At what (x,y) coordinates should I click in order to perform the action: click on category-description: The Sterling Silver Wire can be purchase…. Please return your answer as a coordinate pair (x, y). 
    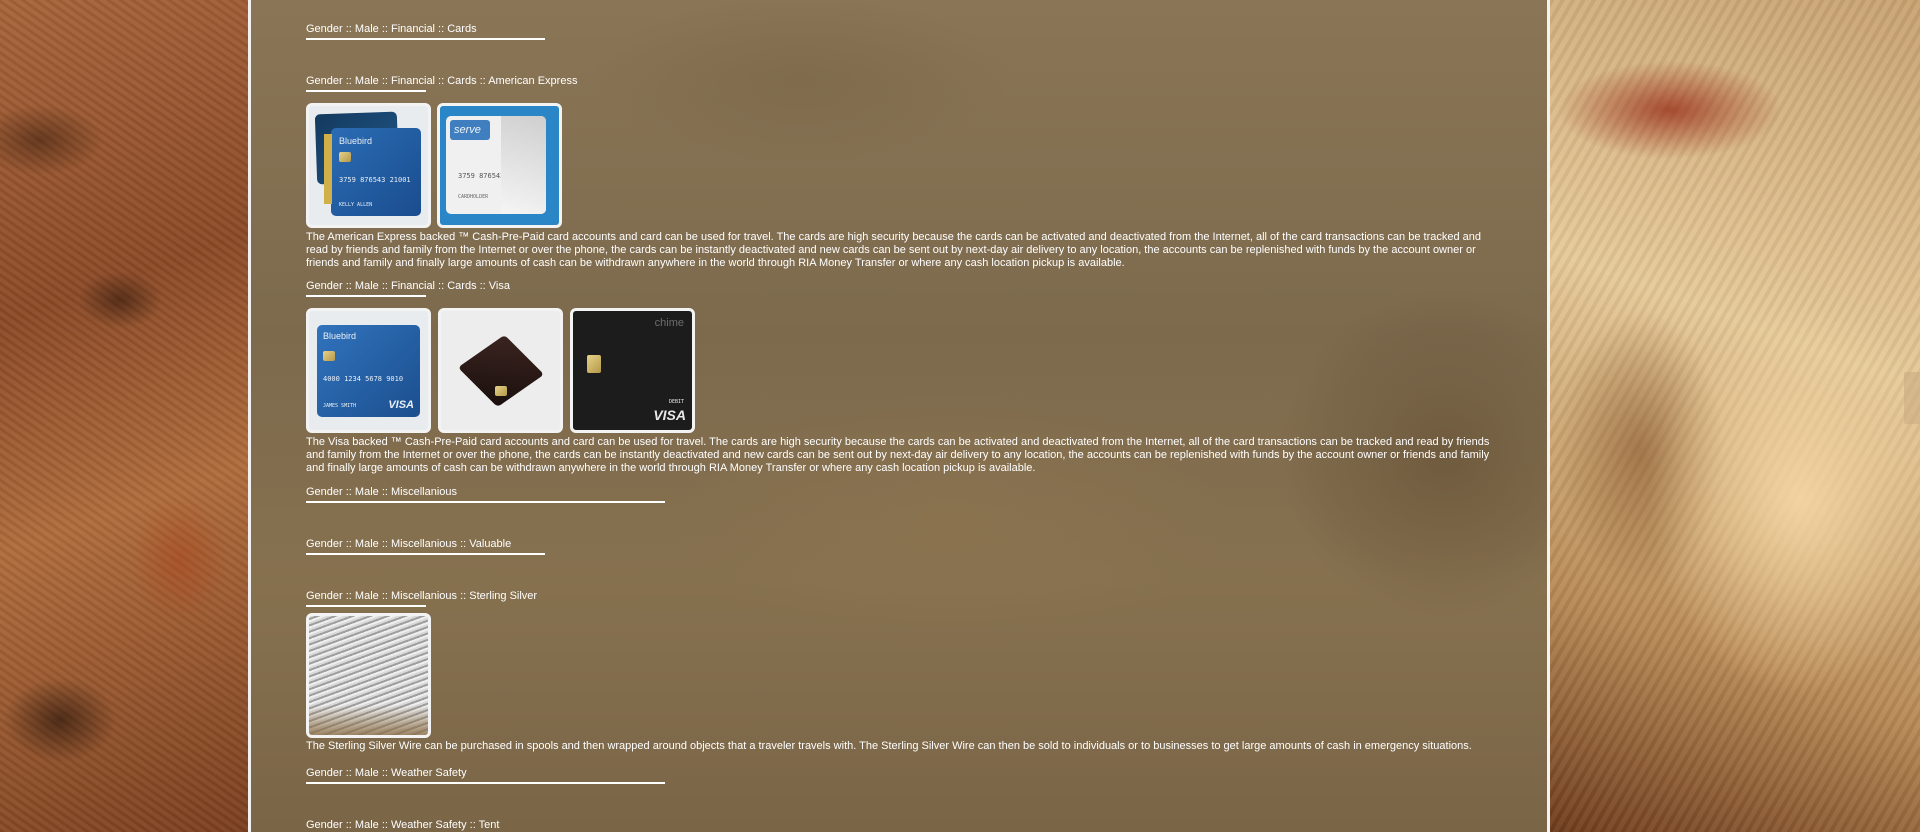
    Looking at the image, I should click on (889, 746).